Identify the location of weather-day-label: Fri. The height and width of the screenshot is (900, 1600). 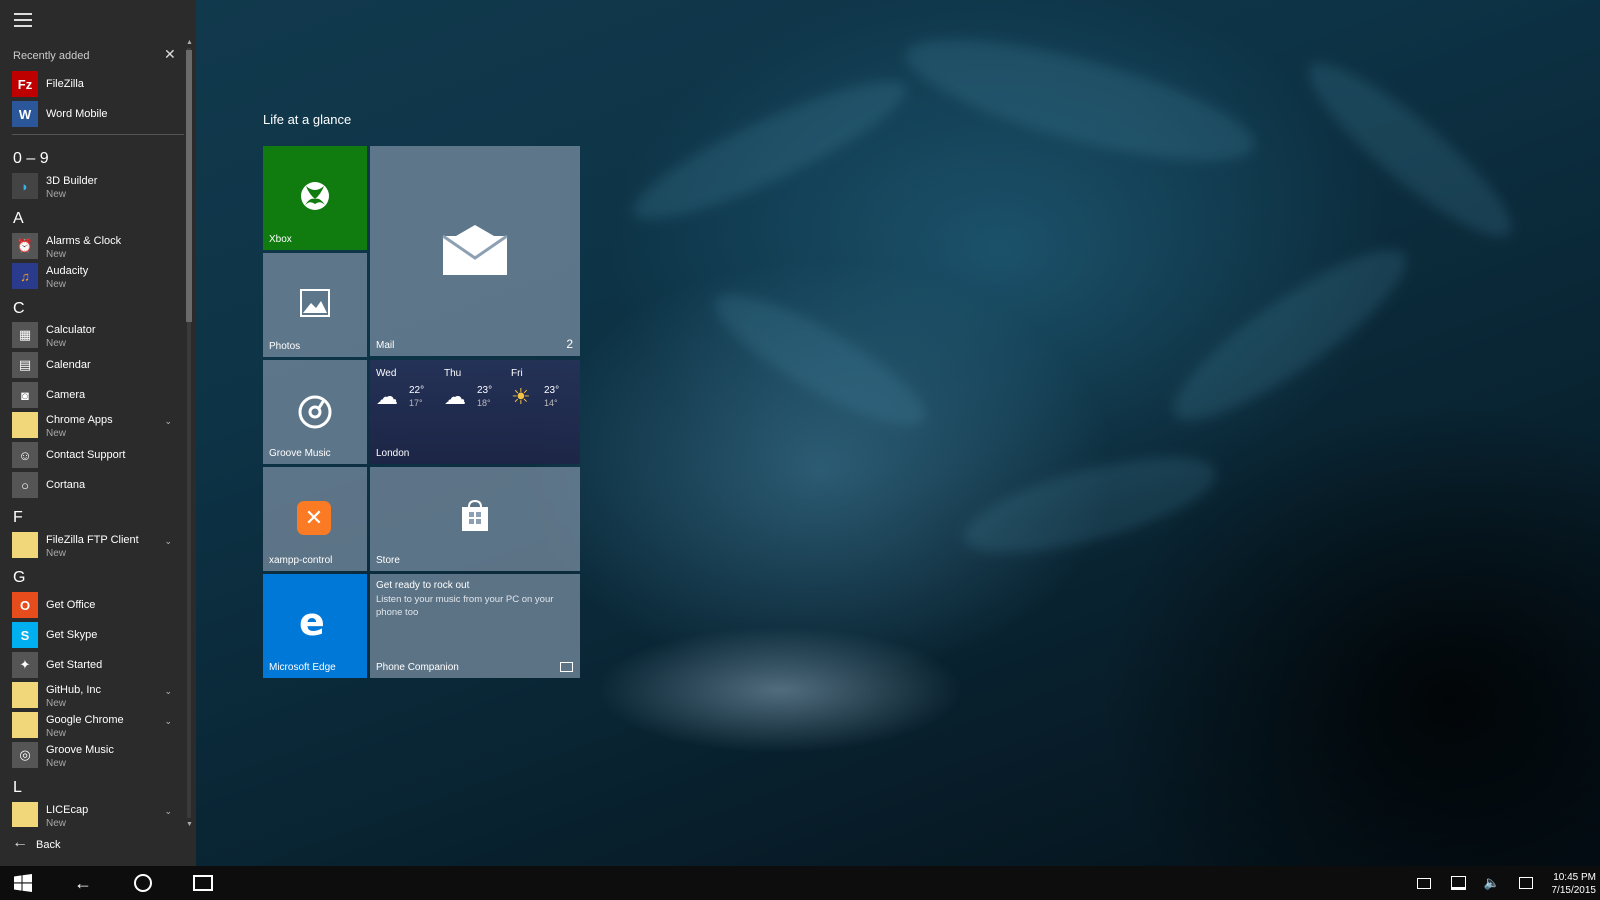
(517, 373).